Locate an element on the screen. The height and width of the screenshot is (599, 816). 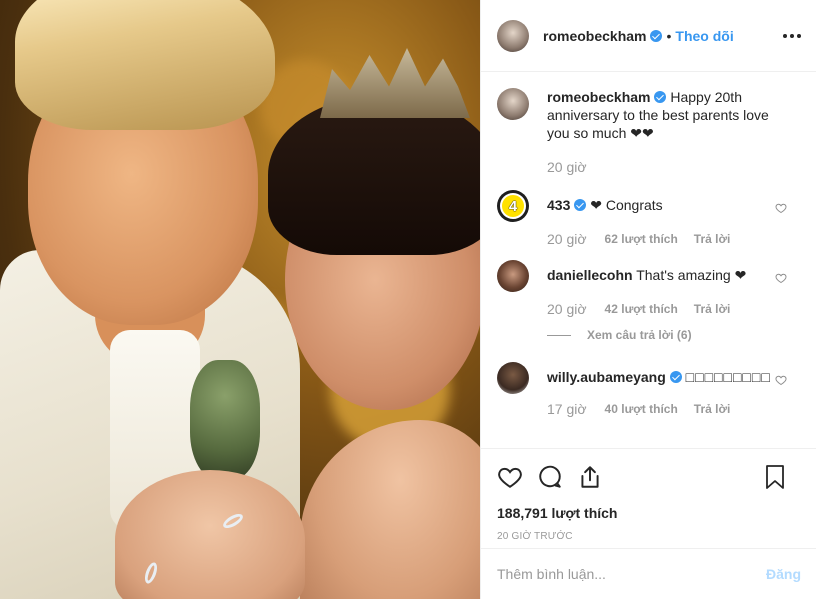
comment-text: That's amazing ❤ is located at coordinates (691, 275).